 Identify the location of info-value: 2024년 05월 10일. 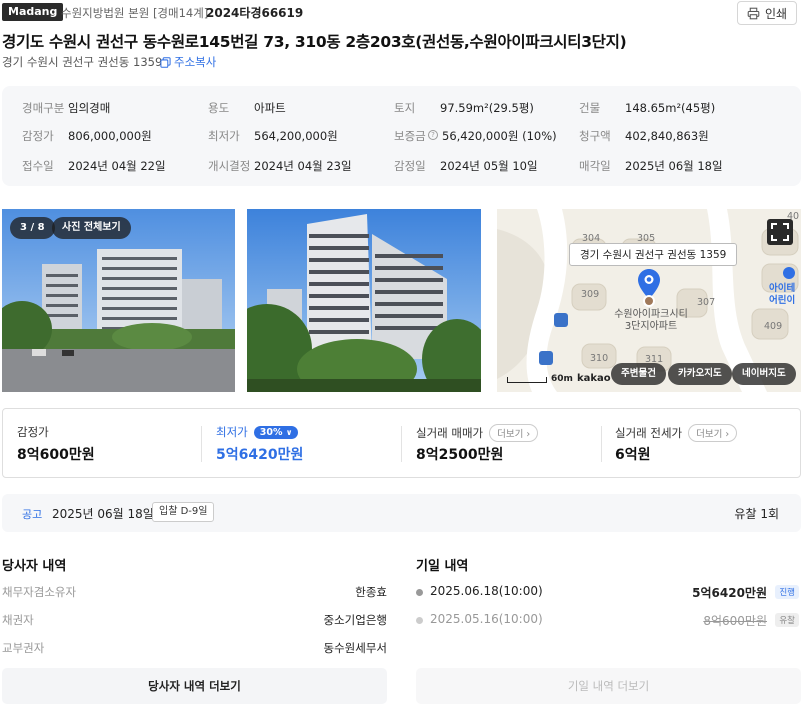
(489, 166).